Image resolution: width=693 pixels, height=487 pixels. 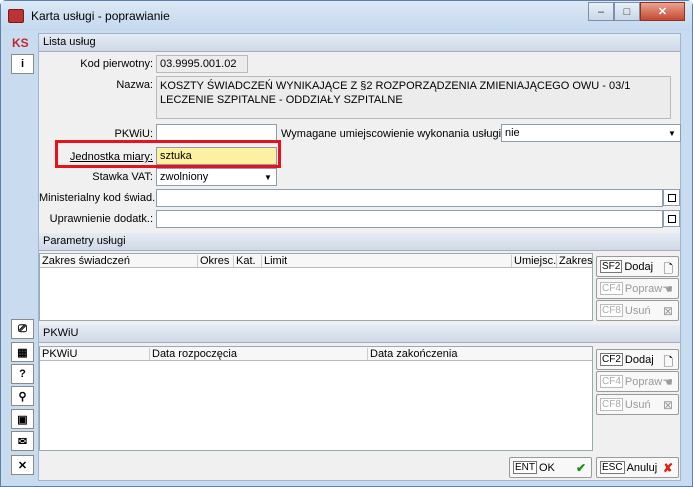 I want to click on uprawnienie-lookup-button, so click(x=671, y=218).